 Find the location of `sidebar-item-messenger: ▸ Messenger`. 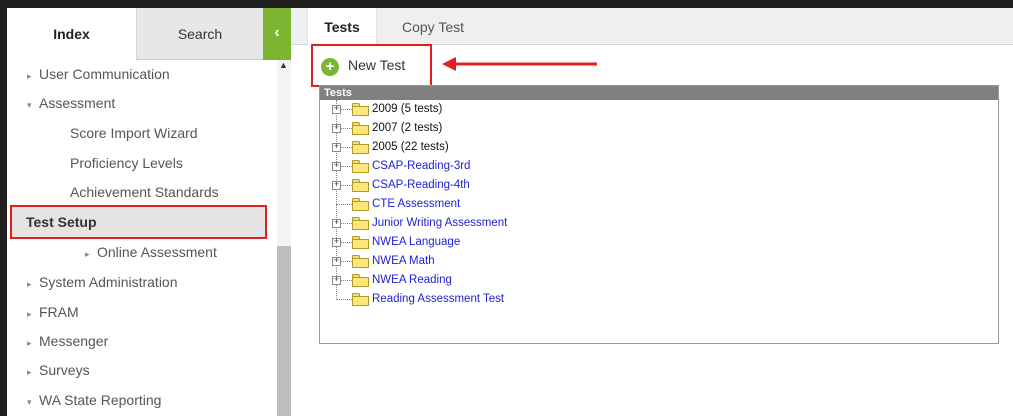

sidebar-item-messenger: ▸ Messenger is located at coordinates (67, 341).